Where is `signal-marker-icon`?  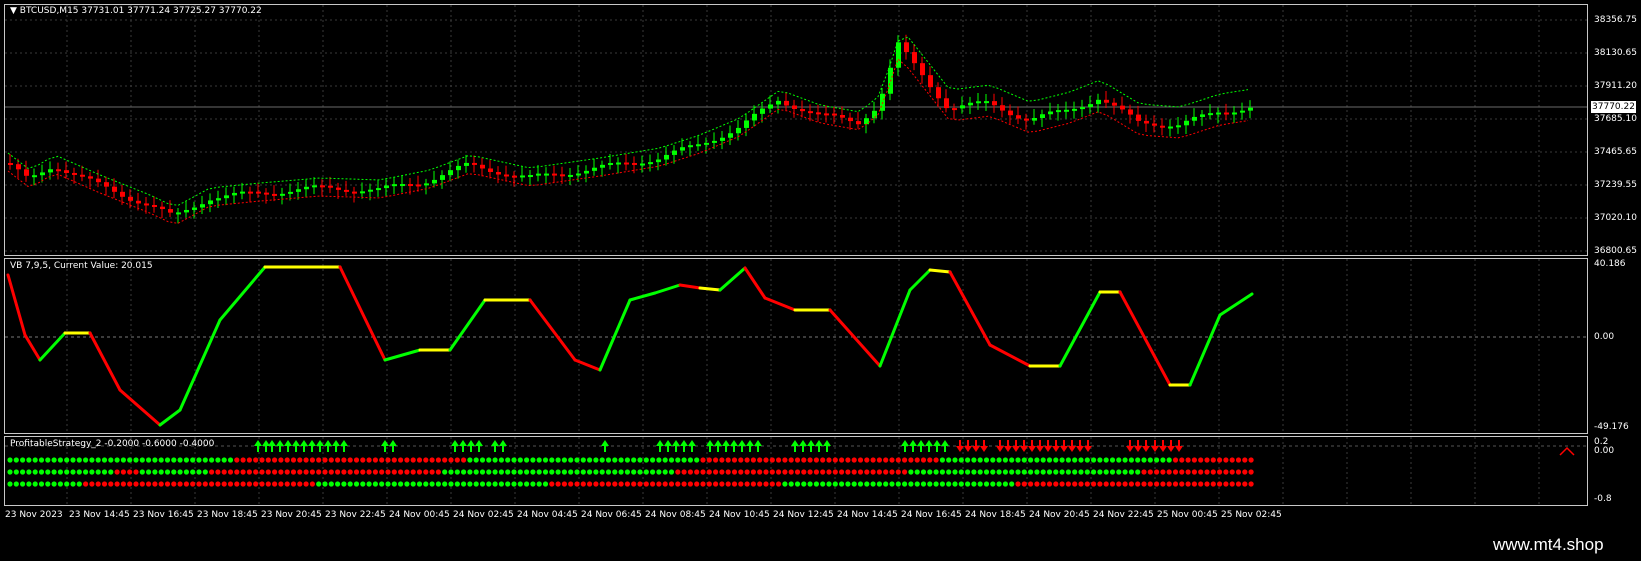
signal-marker-icon is located at coordinates (1567, 451).